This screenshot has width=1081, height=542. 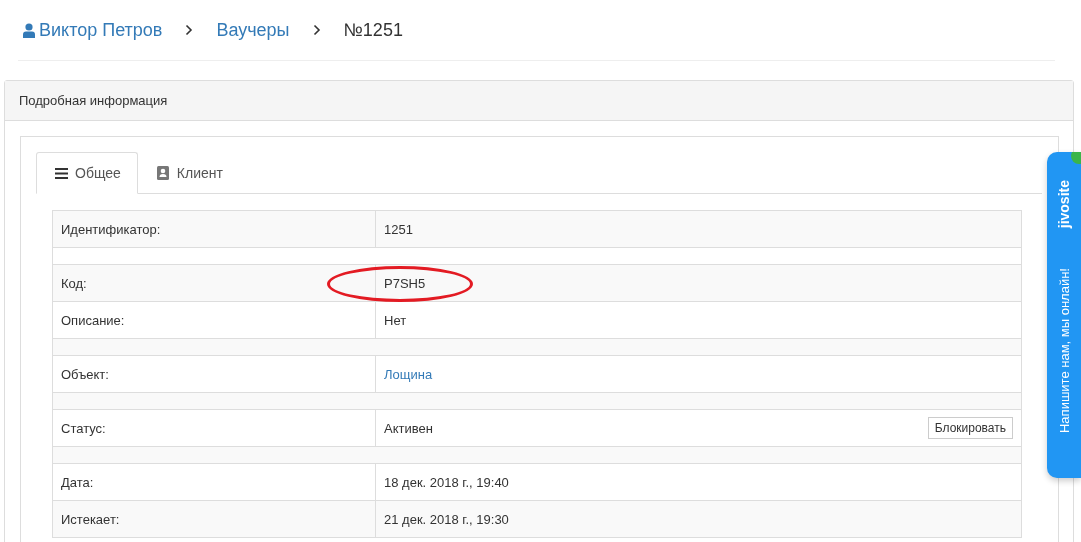 What do you see at coordinates (1064, 204) in the screenshot?
I see `chat-brand: jivosite` at bounding box center [1064, 204].